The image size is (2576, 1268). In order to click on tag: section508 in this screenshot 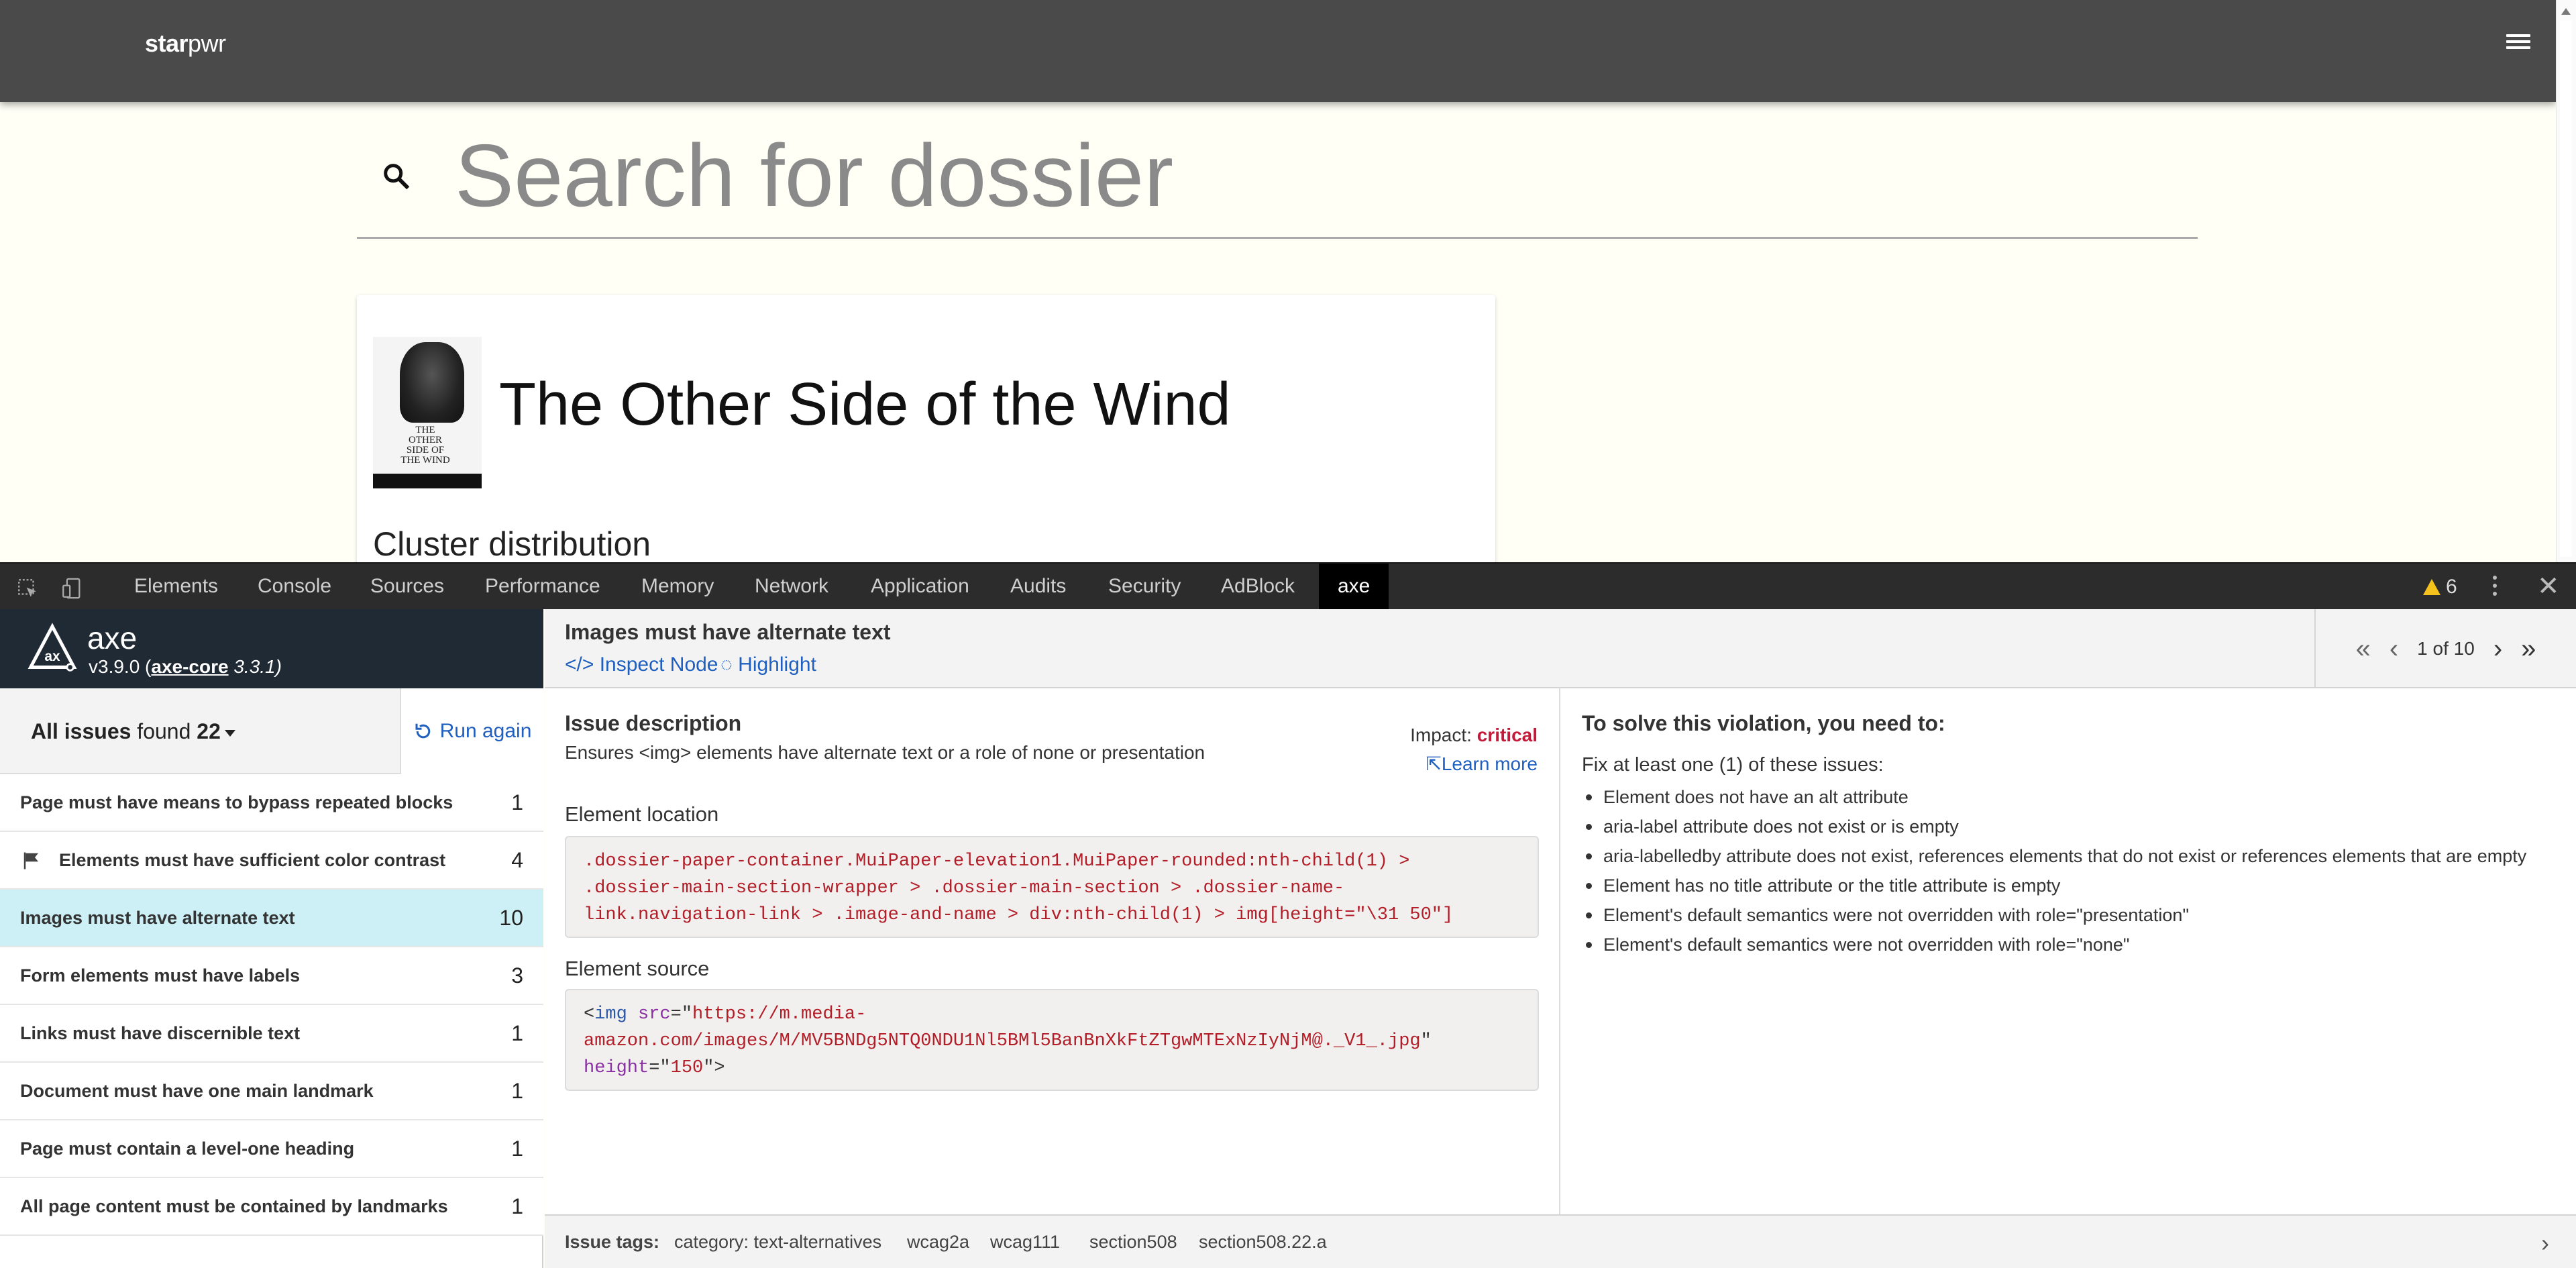, I will do `click(1133, 1242)`.